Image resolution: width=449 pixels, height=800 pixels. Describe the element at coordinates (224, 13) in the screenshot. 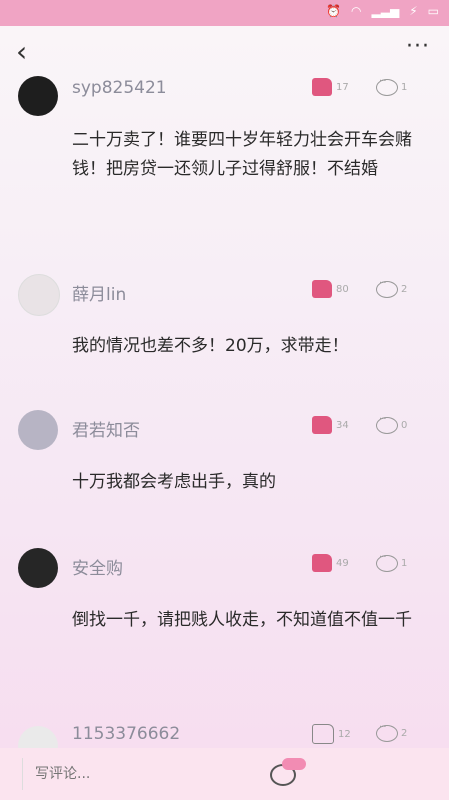

I see `status-bar: ⏰ ◠ ▂▃▅ ⚡ ▭` at that location.